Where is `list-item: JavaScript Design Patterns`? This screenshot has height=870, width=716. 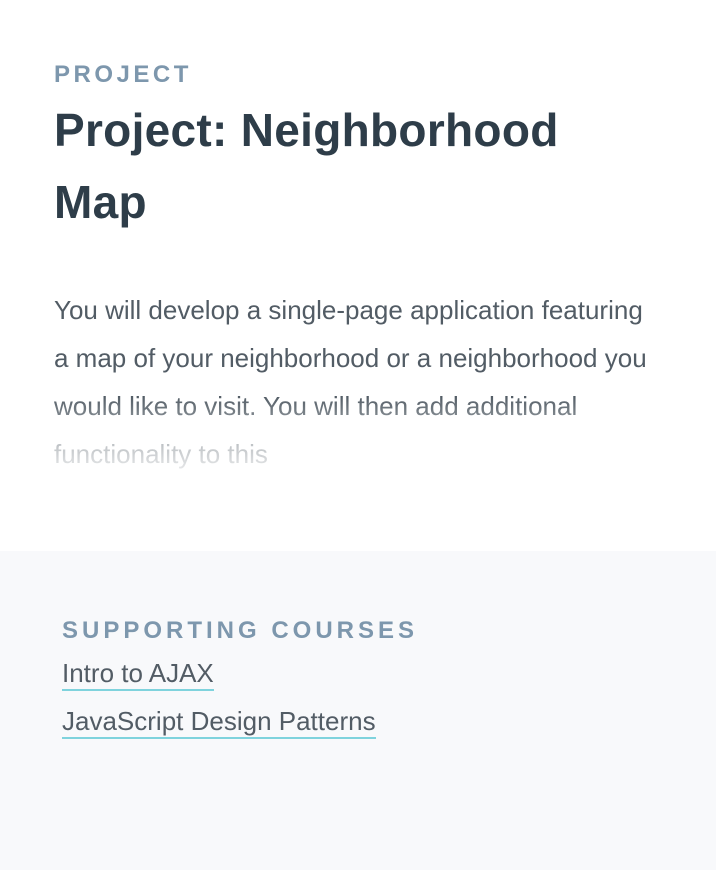
list-item: JavaScript Design Patterns is located at coordinates (358, 721).